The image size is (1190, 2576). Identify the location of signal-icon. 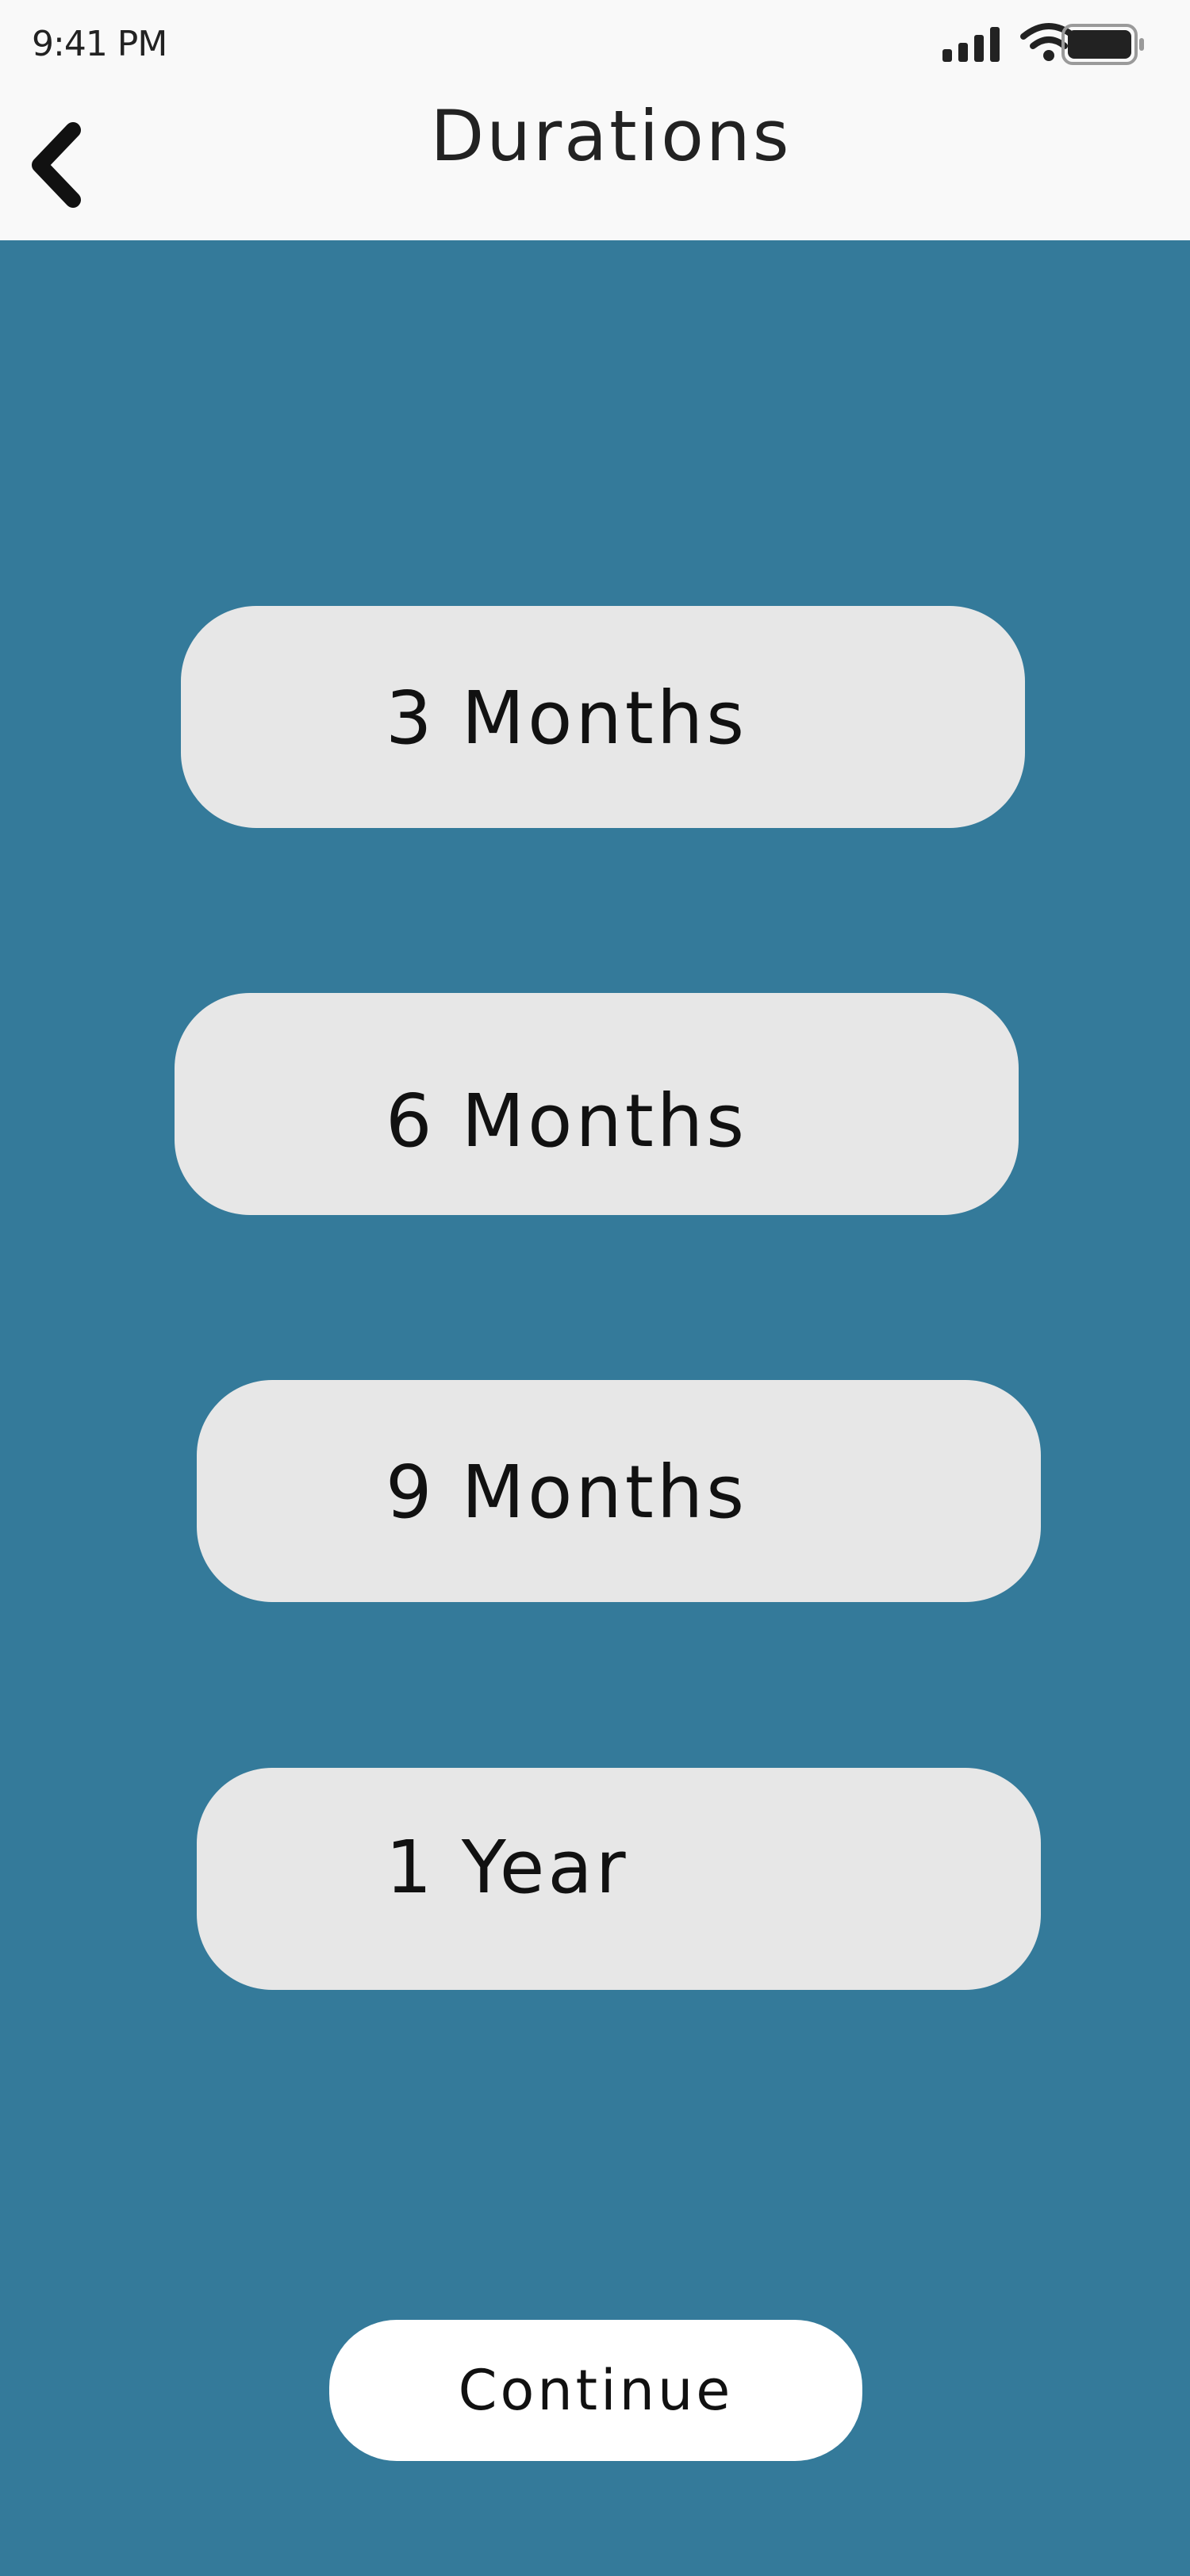
(971, 44).